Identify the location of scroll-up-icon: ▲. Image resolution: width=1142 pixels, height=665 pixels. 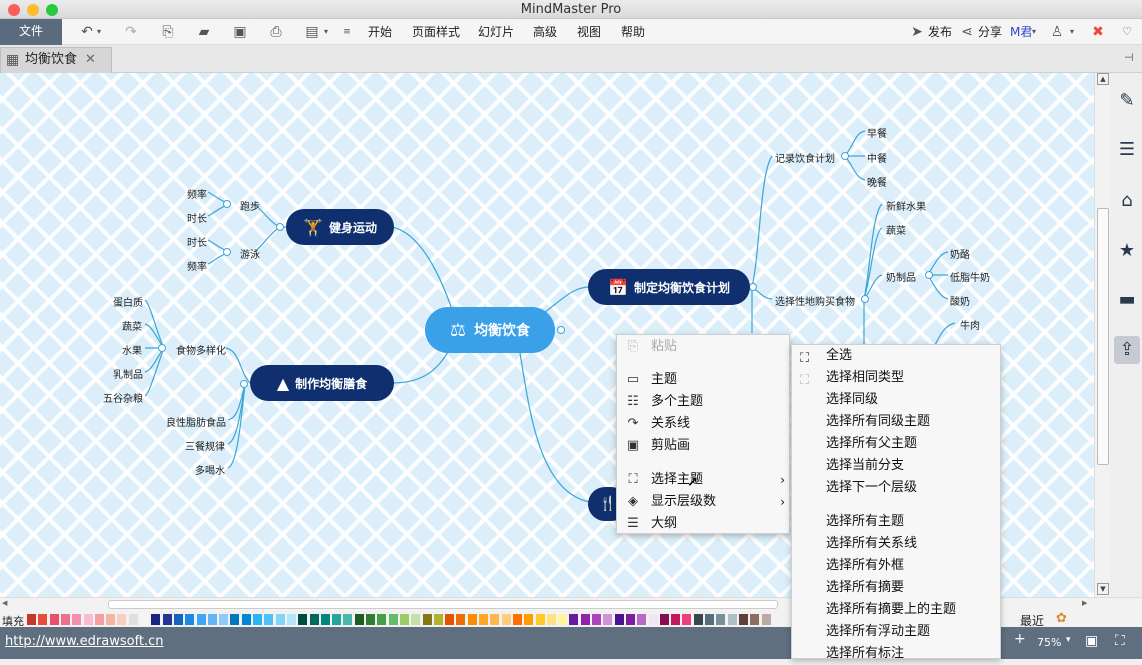
(1103, 79).